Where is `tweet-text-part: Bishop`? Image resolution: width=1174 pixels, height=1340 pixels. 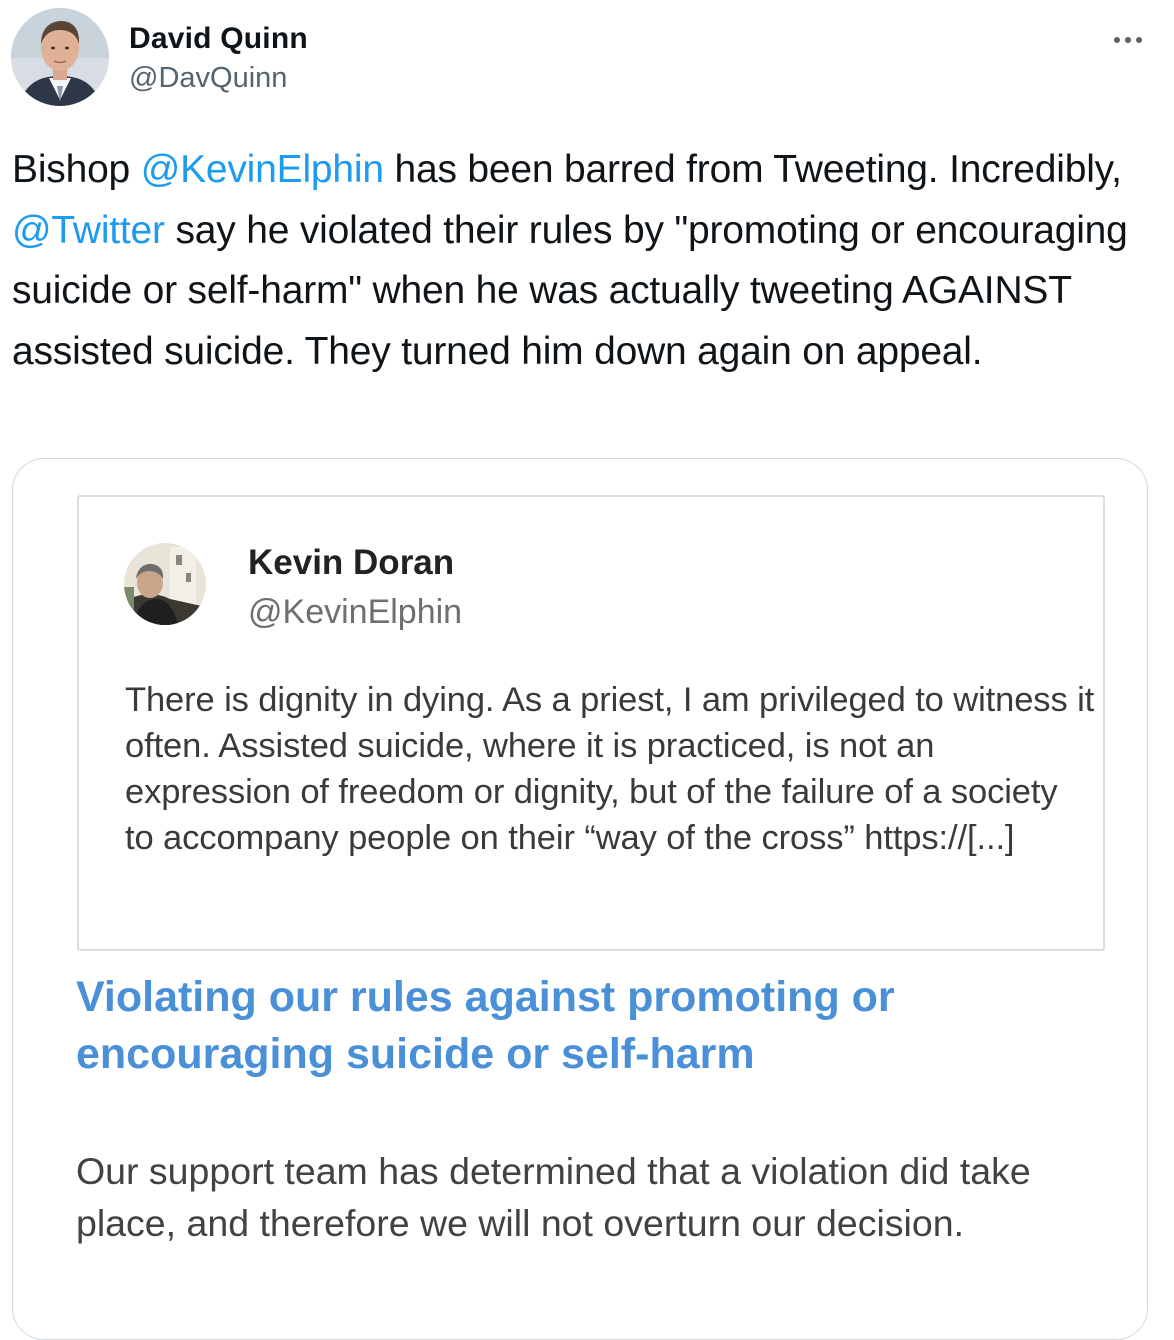
tweet-text-part: Bishop is located at coordinates (76, 169).